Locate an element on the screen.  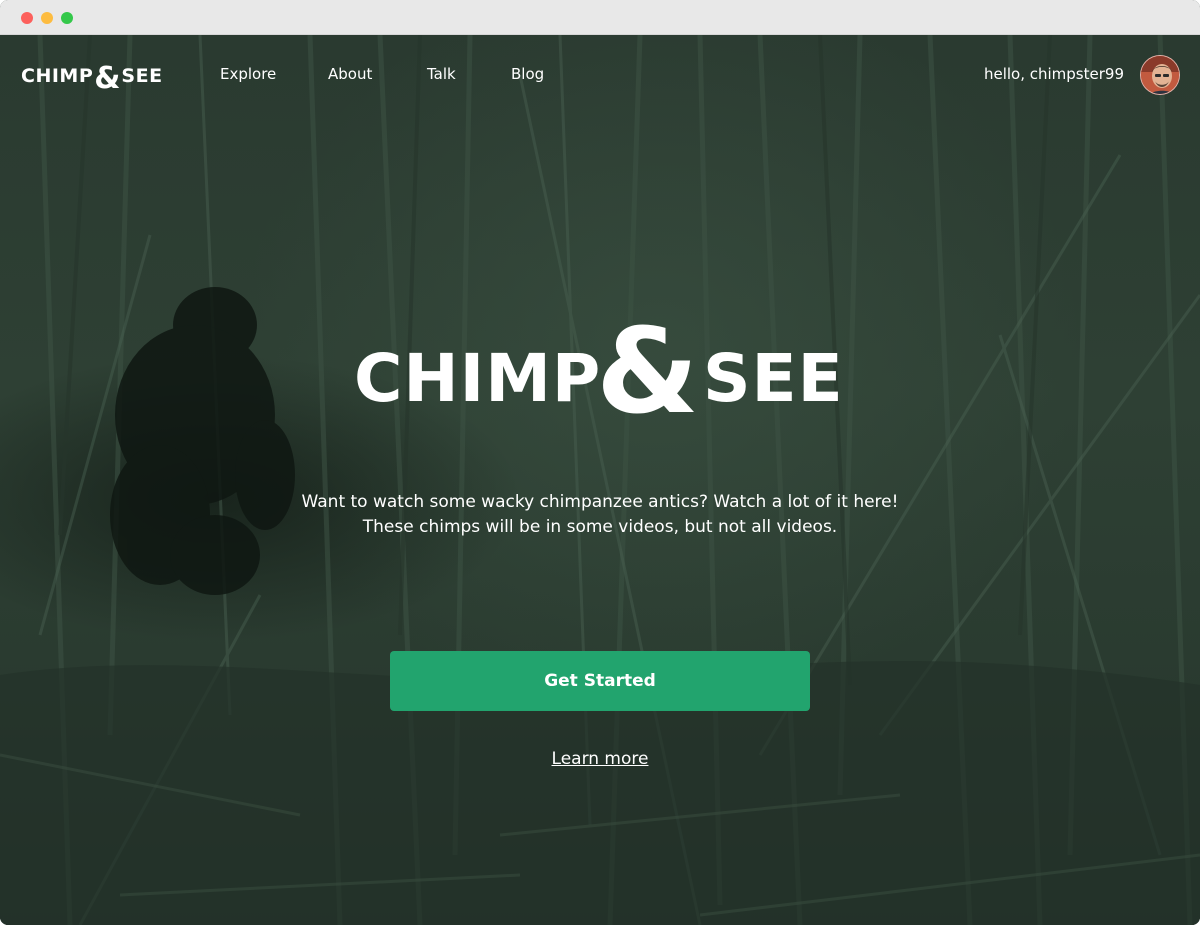
get-started-button: Get Started is located at coordinates (600, 681).